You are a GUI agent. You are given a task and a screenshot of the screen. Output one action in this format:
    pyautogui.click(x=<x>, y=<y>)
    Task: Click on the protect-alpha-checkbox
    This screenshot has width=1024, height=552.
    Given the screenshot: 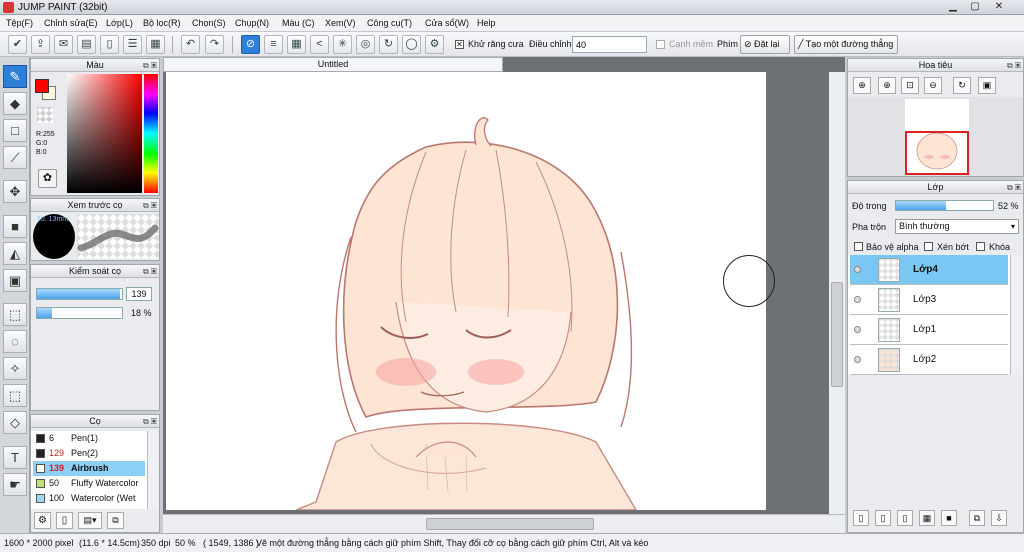 What is the action you would take?
    pyautogui.click(x=858, y=246)
    